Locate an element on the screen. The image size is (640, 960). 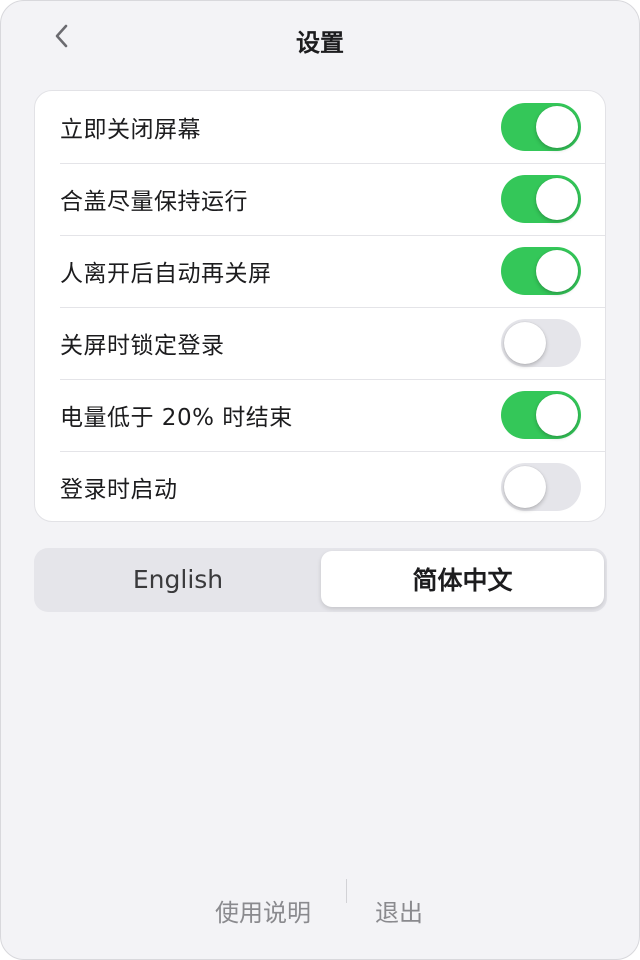
setting-row-keep-running-lid-closed: 合盖尽量保持运行 is located at coordinates (320, 199).